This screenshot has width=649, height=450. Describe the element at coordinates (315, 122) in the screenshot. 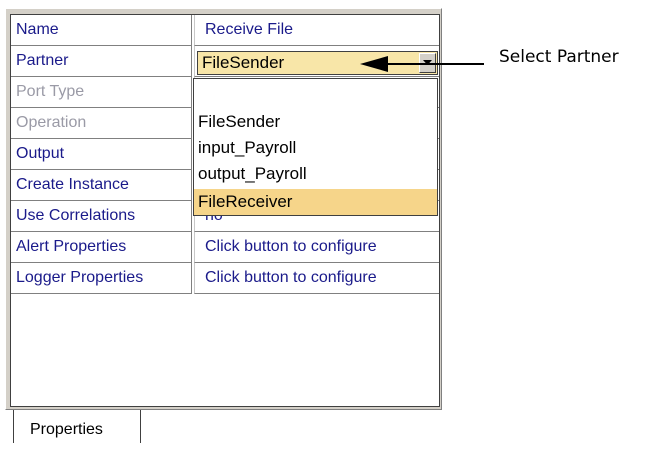

I see `dropdown-option-filesender: FileSender` at that location.